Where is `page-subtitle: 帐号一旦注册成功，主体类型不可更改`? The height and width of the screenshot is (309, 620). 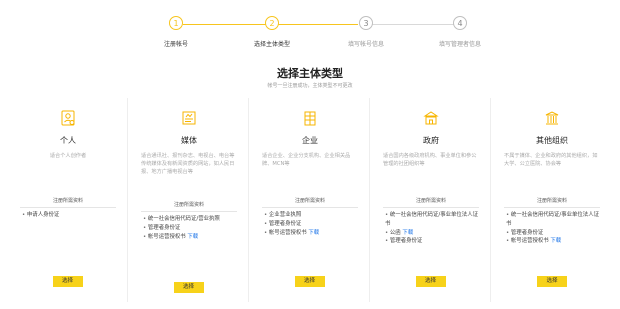 page-subtitle: 帐号一旦注册成功，主体类型不可更改 is located at coordinates (310, 86).